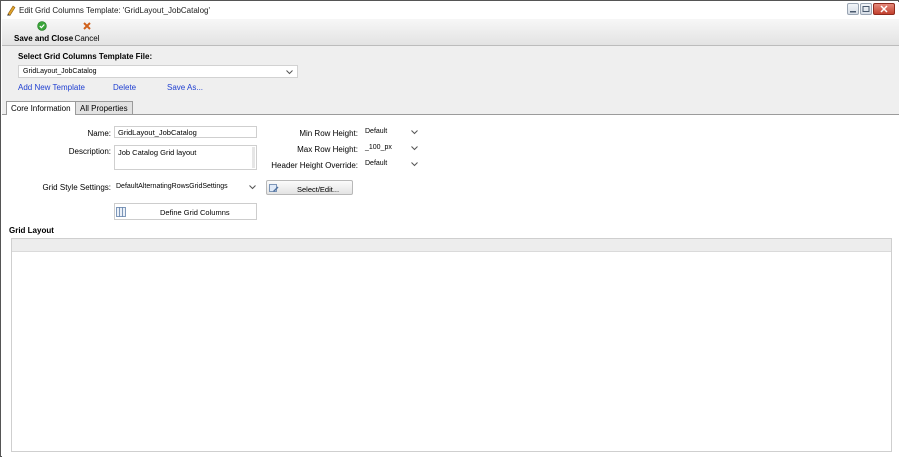 Image resolution: width=899 pixels, height=457 pixels. Describe the element at coordinates (253, 157) in the screenshot. I see `description-scrollbar` at that location.